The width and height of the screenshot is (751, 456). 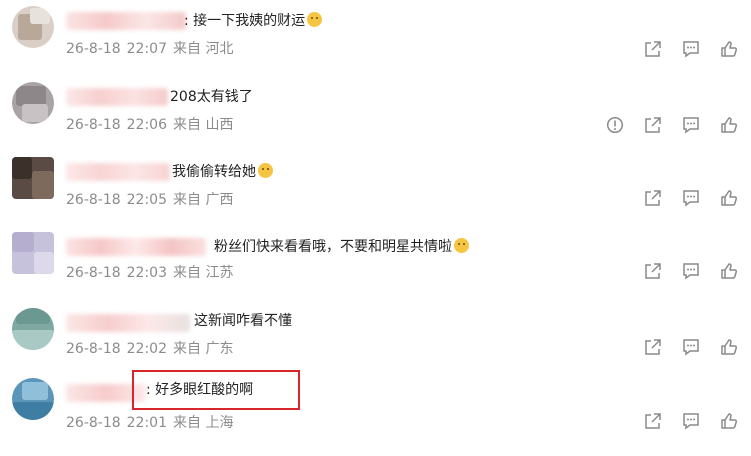 I want to click on laughing-emoji-icon, so click(x=461, y=245).